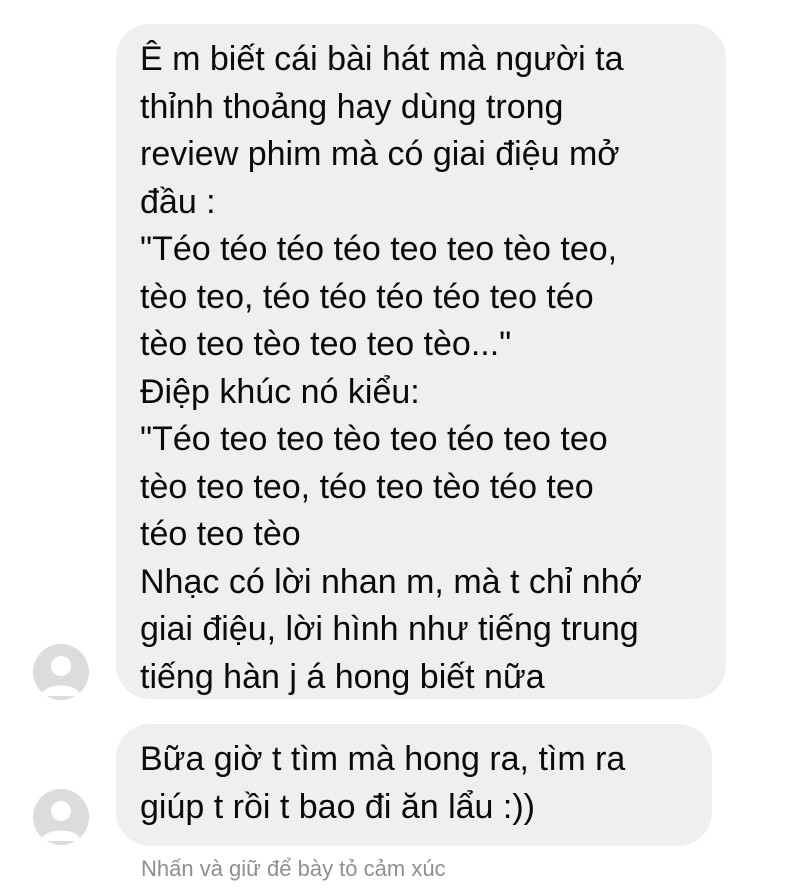 The image size is (800, 896). I want to click on message-line: đầu :, so click(178, 201).